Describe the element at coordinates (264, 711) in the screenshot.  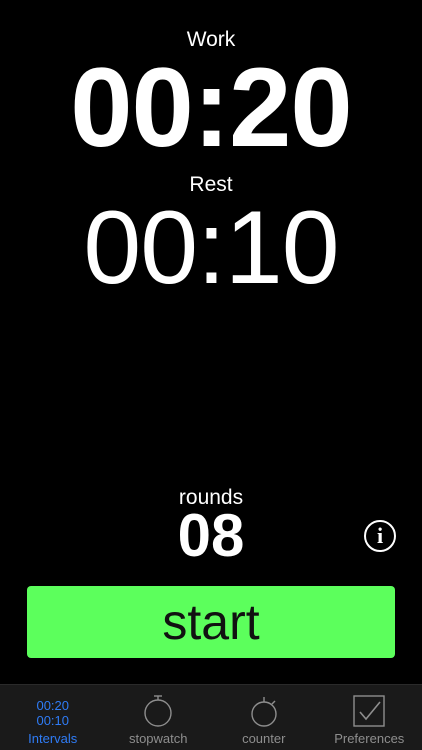
I see `counter-icon` at that location.